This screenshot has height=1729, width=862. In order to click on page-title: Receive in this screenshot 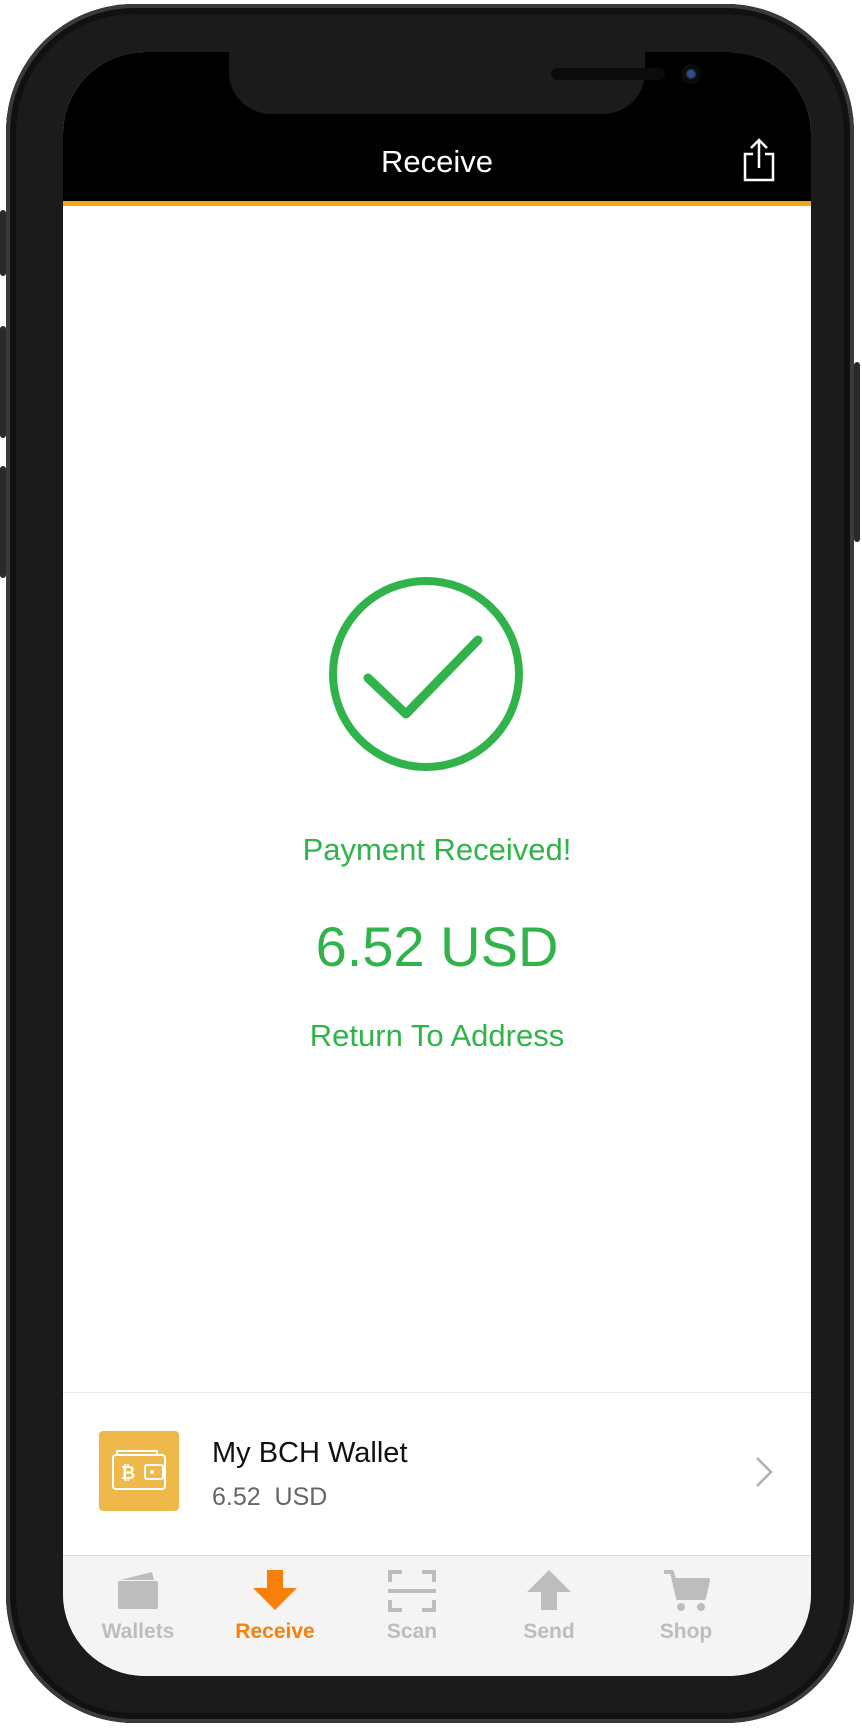, I will do `click(437, 161)`.